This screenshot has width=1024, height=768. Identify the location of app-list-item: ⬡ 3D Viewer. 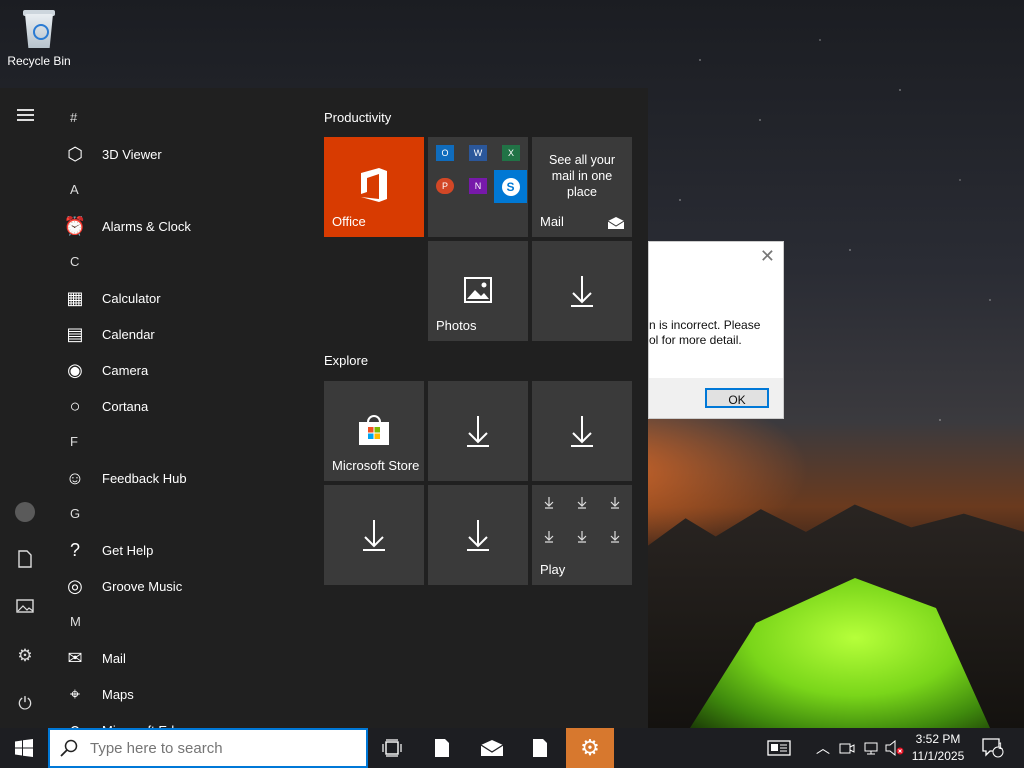
(181, 154).